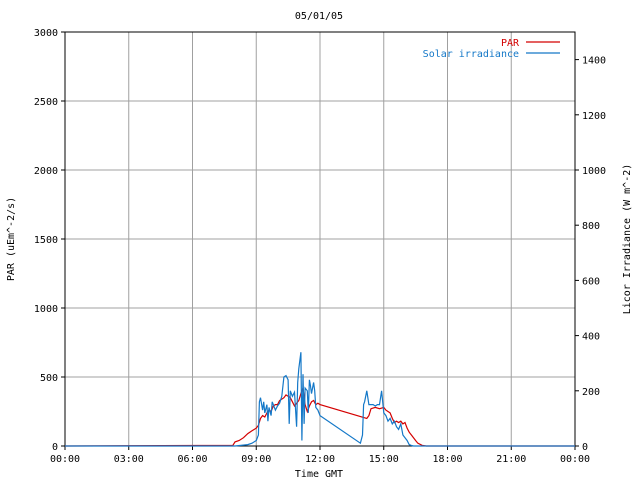 This screenshot has height=480, width=640. I want to click on y-axis-right: 0 200 400 600 800 1000 1200 1400, so click(590, 254).